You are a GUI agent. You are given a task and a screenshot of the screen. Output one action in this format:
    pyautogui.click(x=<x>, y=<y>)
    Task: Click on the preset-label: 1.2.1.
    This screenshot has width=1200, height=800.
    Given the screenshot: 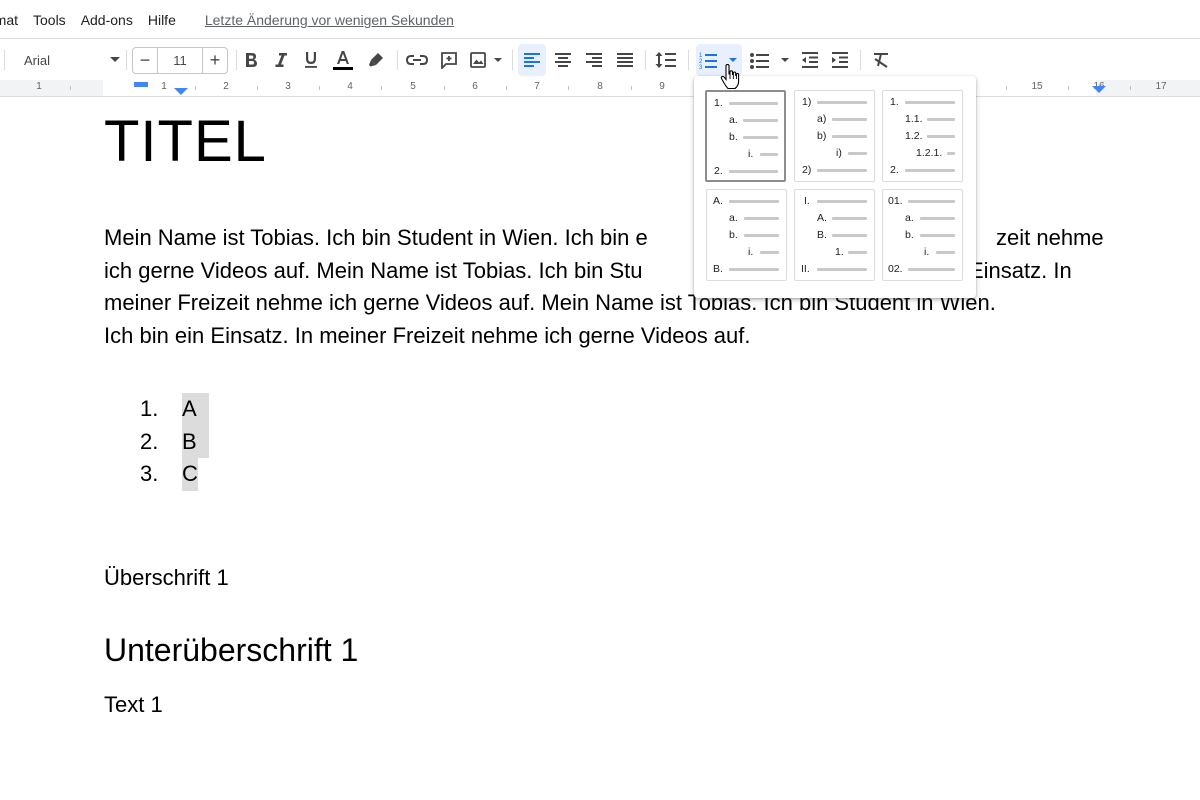 What is the action you would take?
    pyautogui.click(x=929, y=153)
    